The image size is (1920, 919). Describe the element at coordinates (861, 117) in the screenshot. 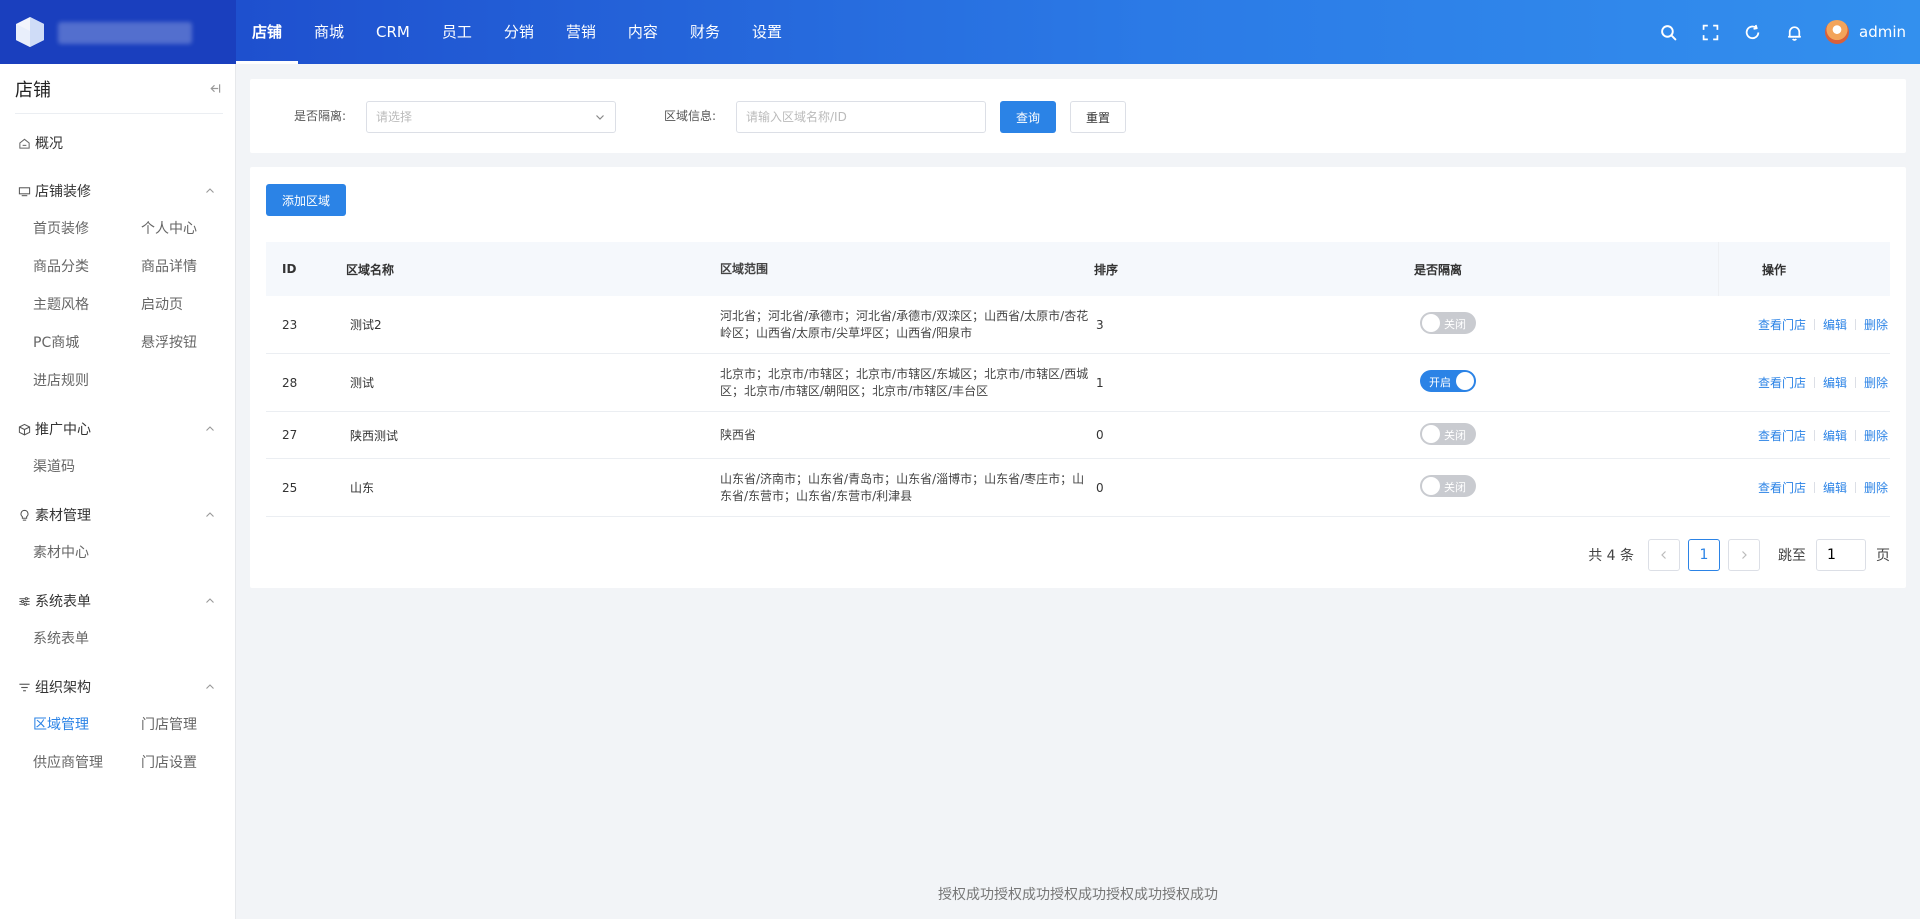

I see `region-search-input` at that location.